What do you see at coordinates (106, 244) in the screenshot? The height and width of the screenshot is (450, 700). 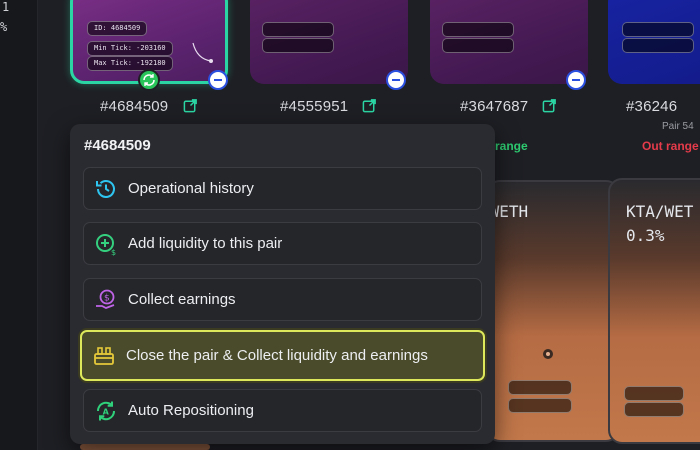 I see `add-liquidity-icon: $` at bounding box center [106, 244].